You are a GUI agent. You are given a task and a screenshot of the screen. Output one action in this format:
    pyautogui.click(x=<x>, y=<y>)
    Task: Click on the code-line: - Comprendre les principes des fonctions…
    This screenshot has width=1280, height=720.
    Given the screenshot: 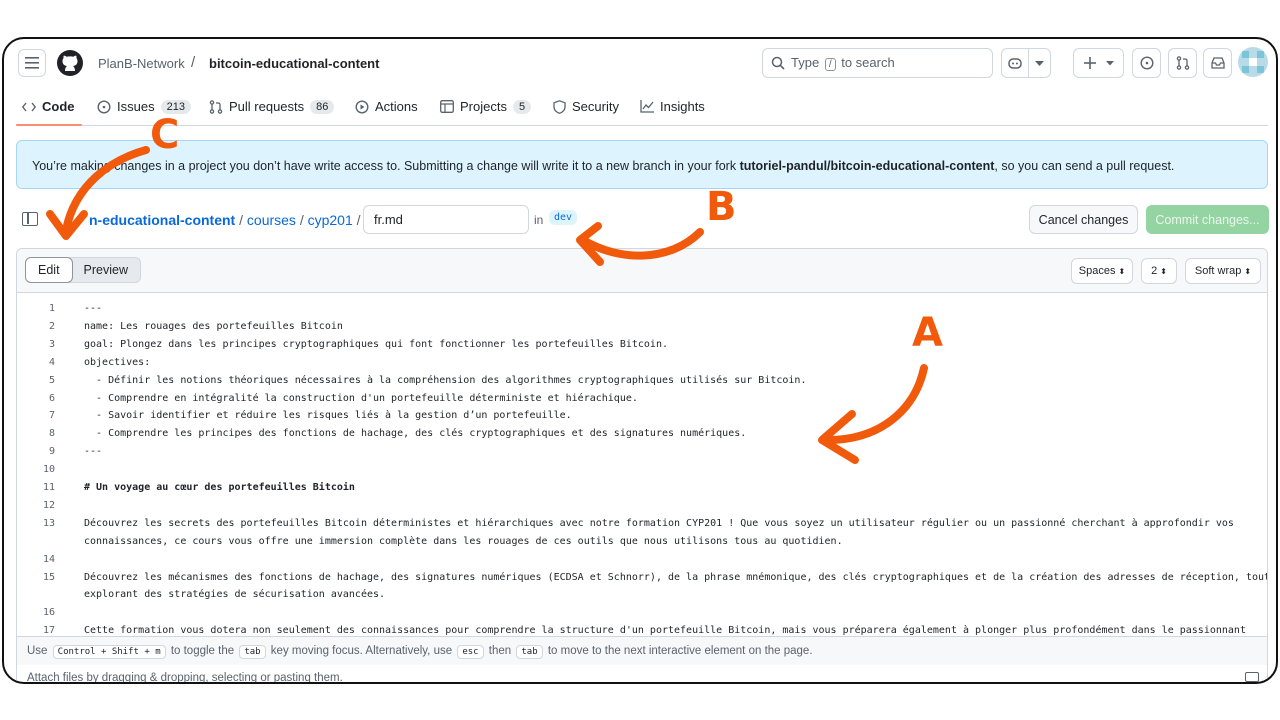 What is the action you would take?
    pyautogui.click(x=415, y=434)
    